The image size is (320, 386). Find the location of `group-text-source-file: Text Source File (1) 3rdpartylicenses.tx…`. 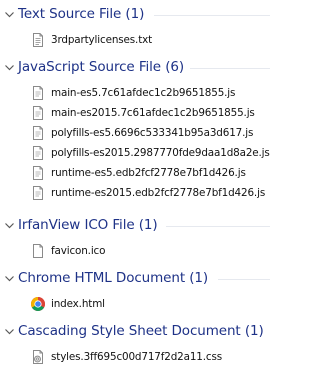

group-text-source-file: Text Source File (1) 3rdpartylicenses.tx… is located at coordinates (137, 25).